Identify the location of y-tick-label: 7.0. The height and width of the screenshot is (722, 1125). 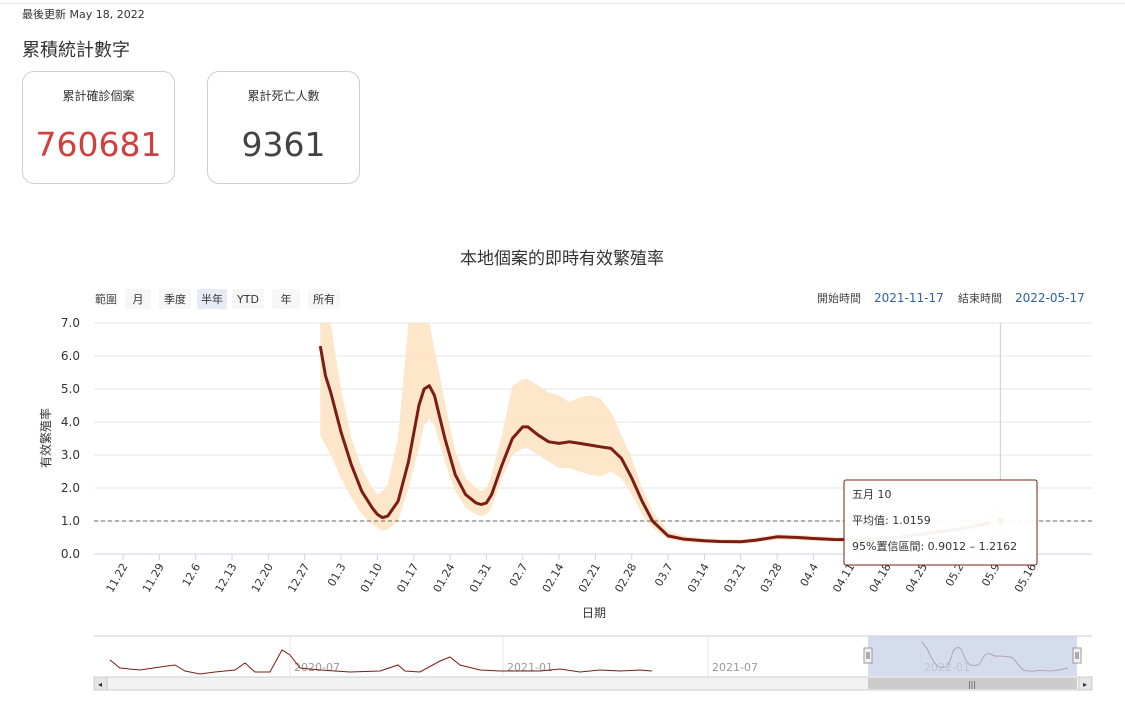
(70, 323).